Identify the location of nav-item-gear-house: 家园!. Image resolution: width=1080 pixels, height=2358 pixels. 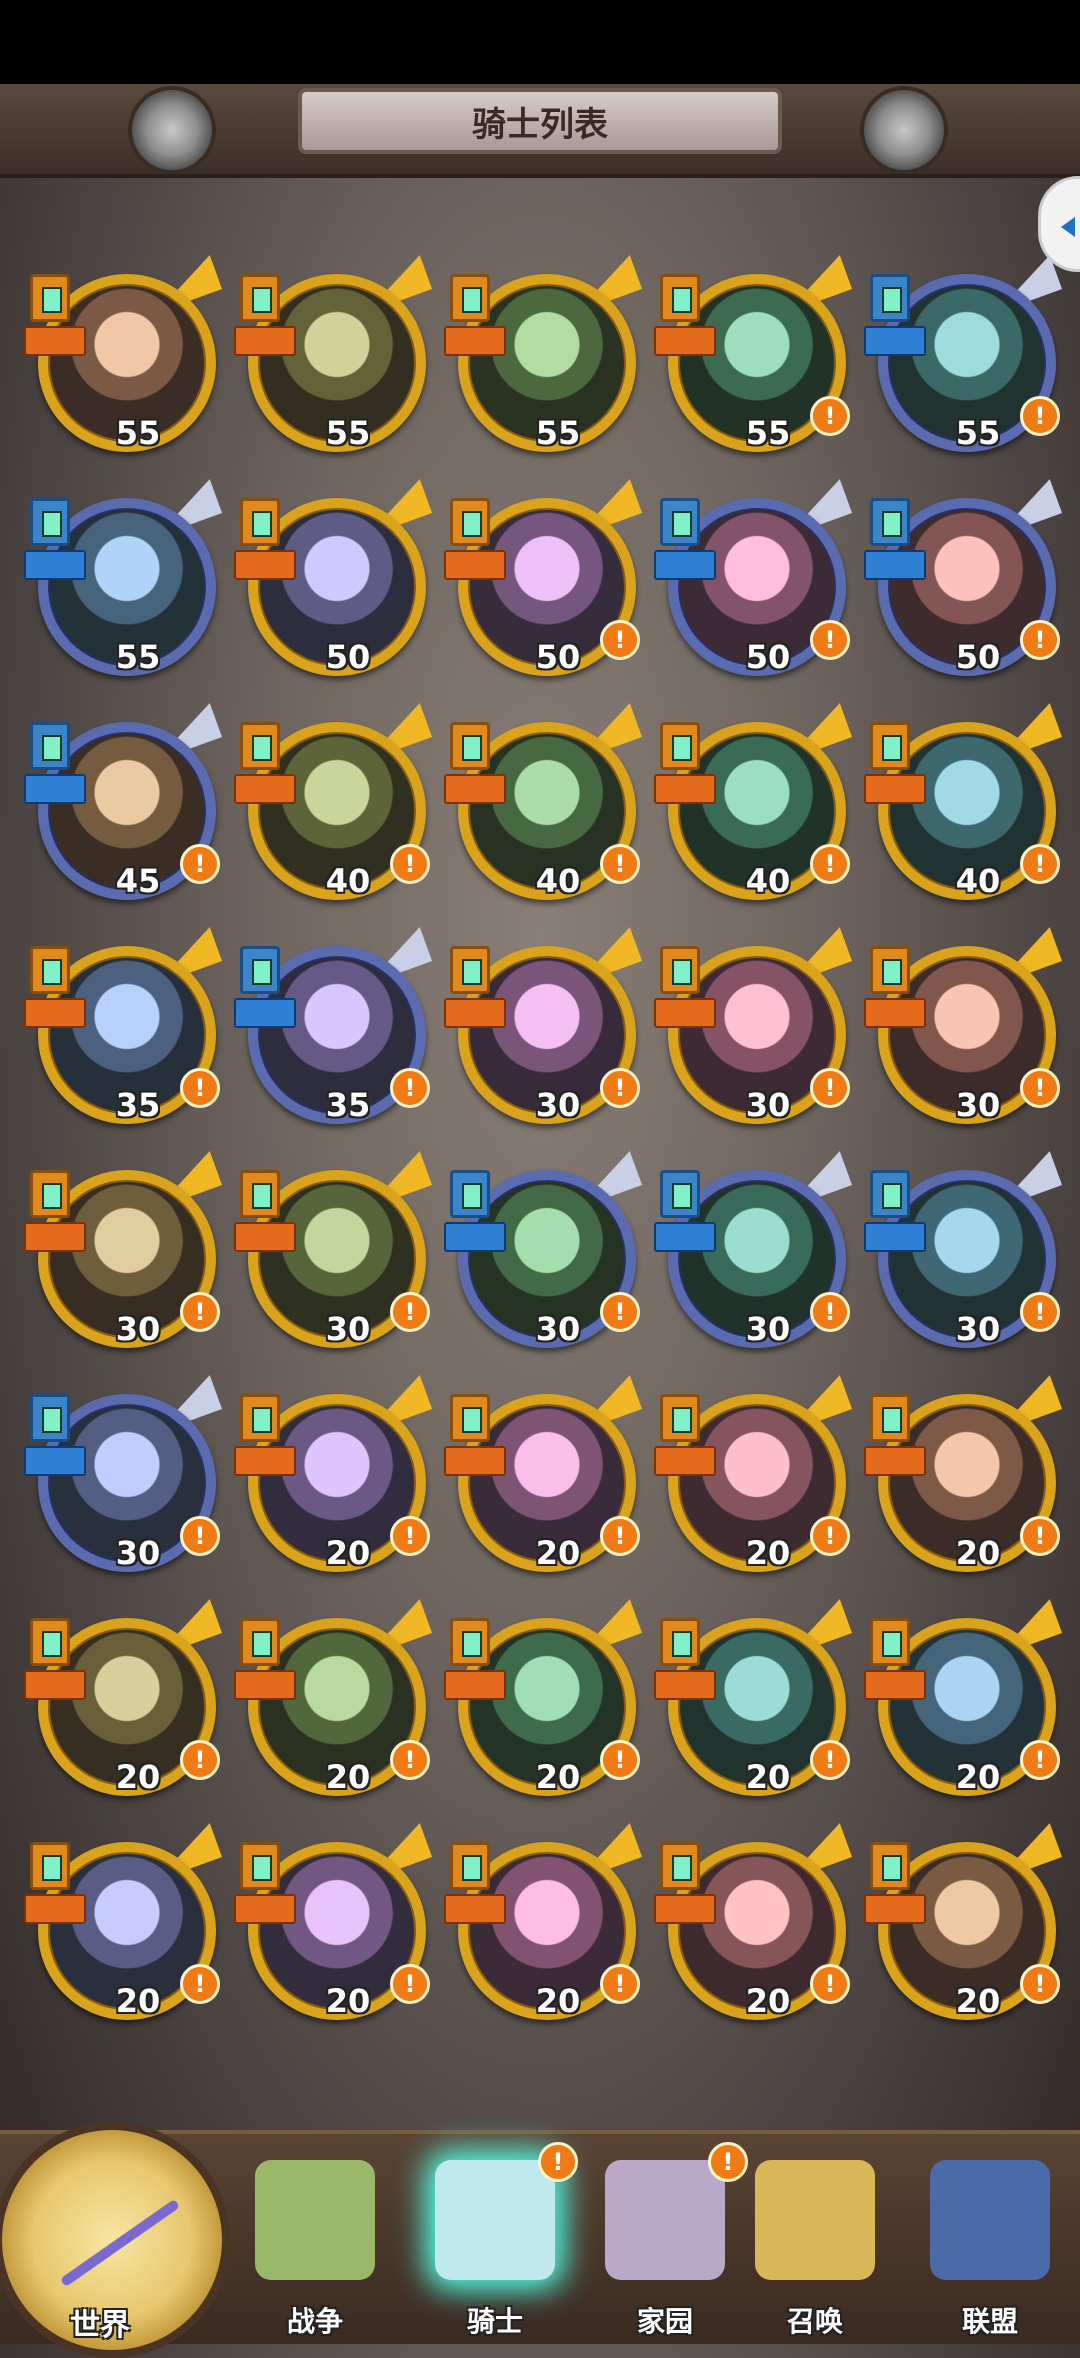
(669, 2241).